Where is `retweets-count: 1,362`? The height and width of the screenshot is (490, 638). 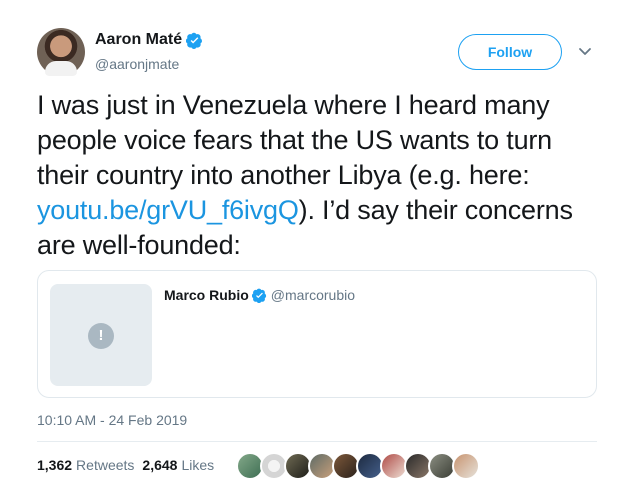 retweets-count: 1,362 is located at coordinates (54, 465).